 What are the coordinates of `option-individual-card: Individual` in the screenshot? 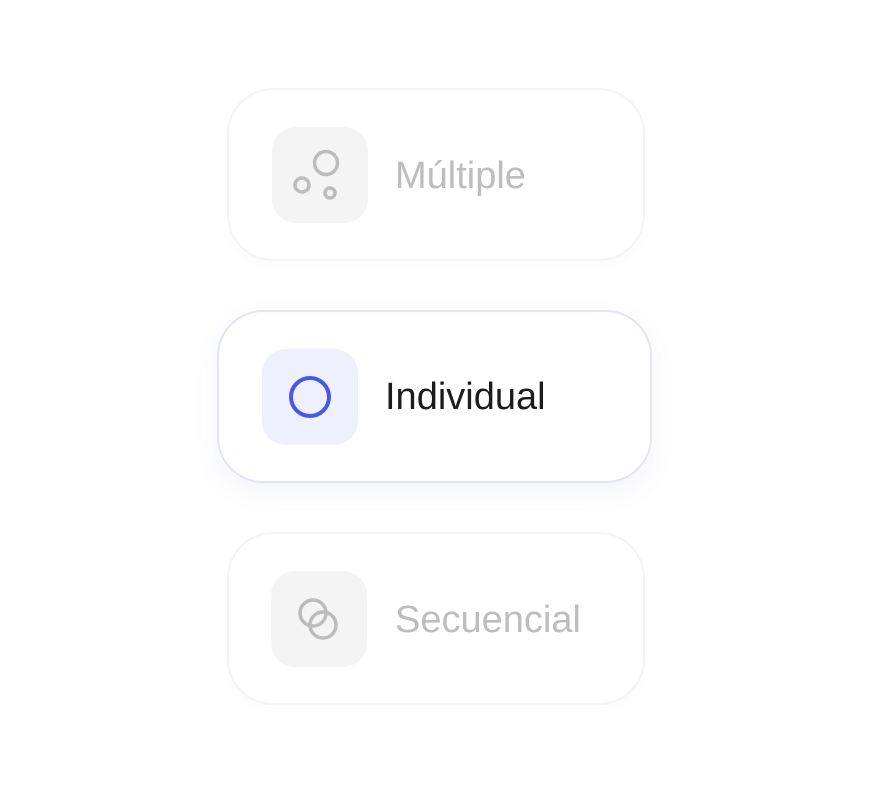 It's located at (434, 396).